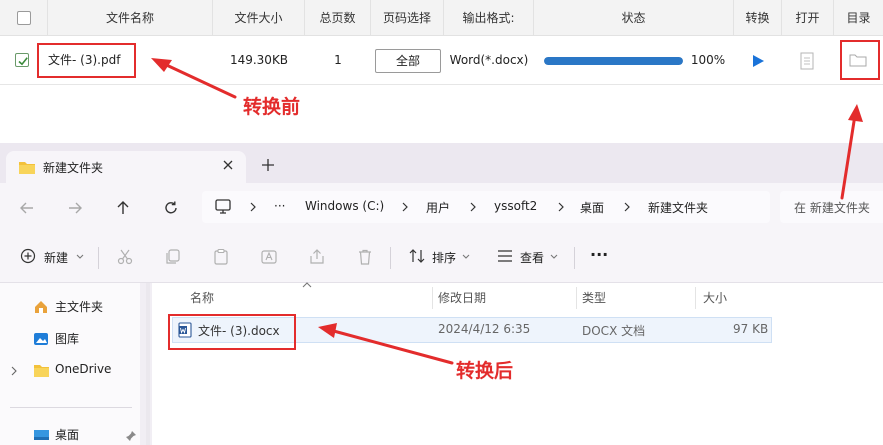  I want to click on desktop-icon, so click(41, 435).